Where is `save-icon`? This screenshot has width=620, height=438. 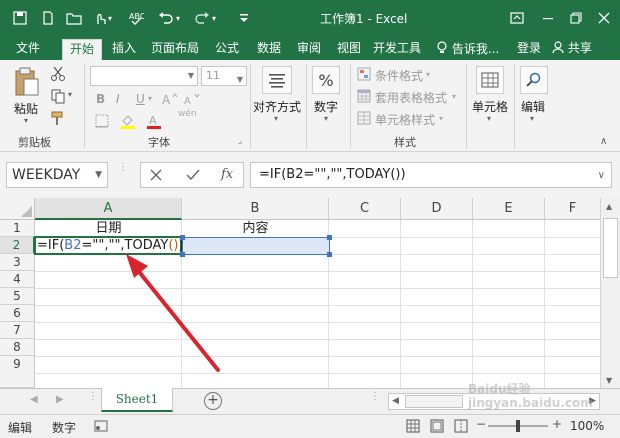
save-icon is located at coordinates (20, 18).